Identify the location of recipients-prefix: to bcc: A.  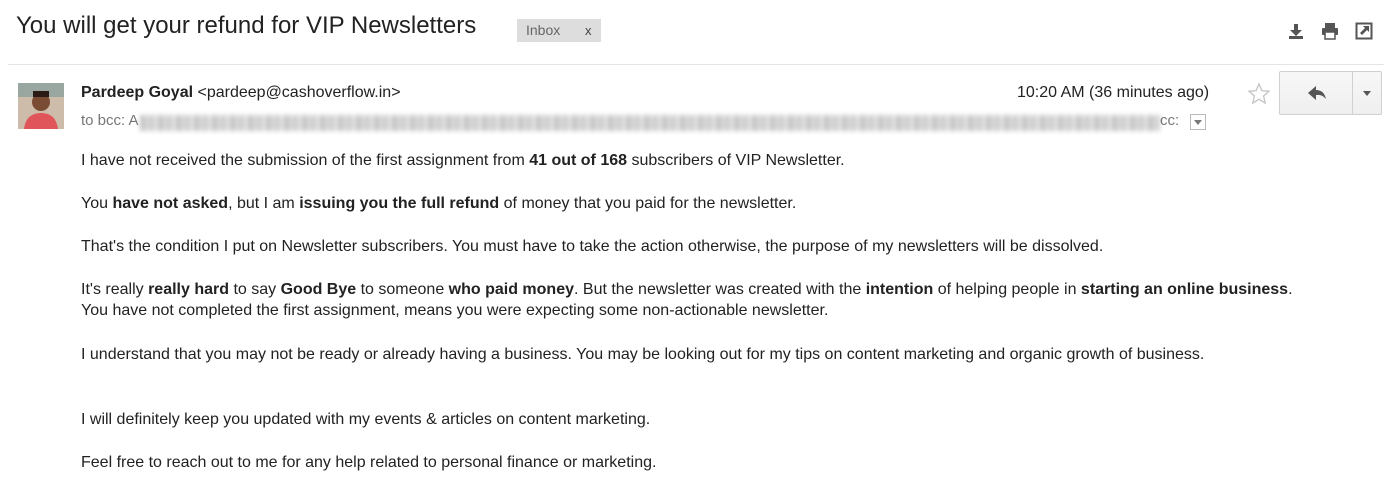
(110, 120).